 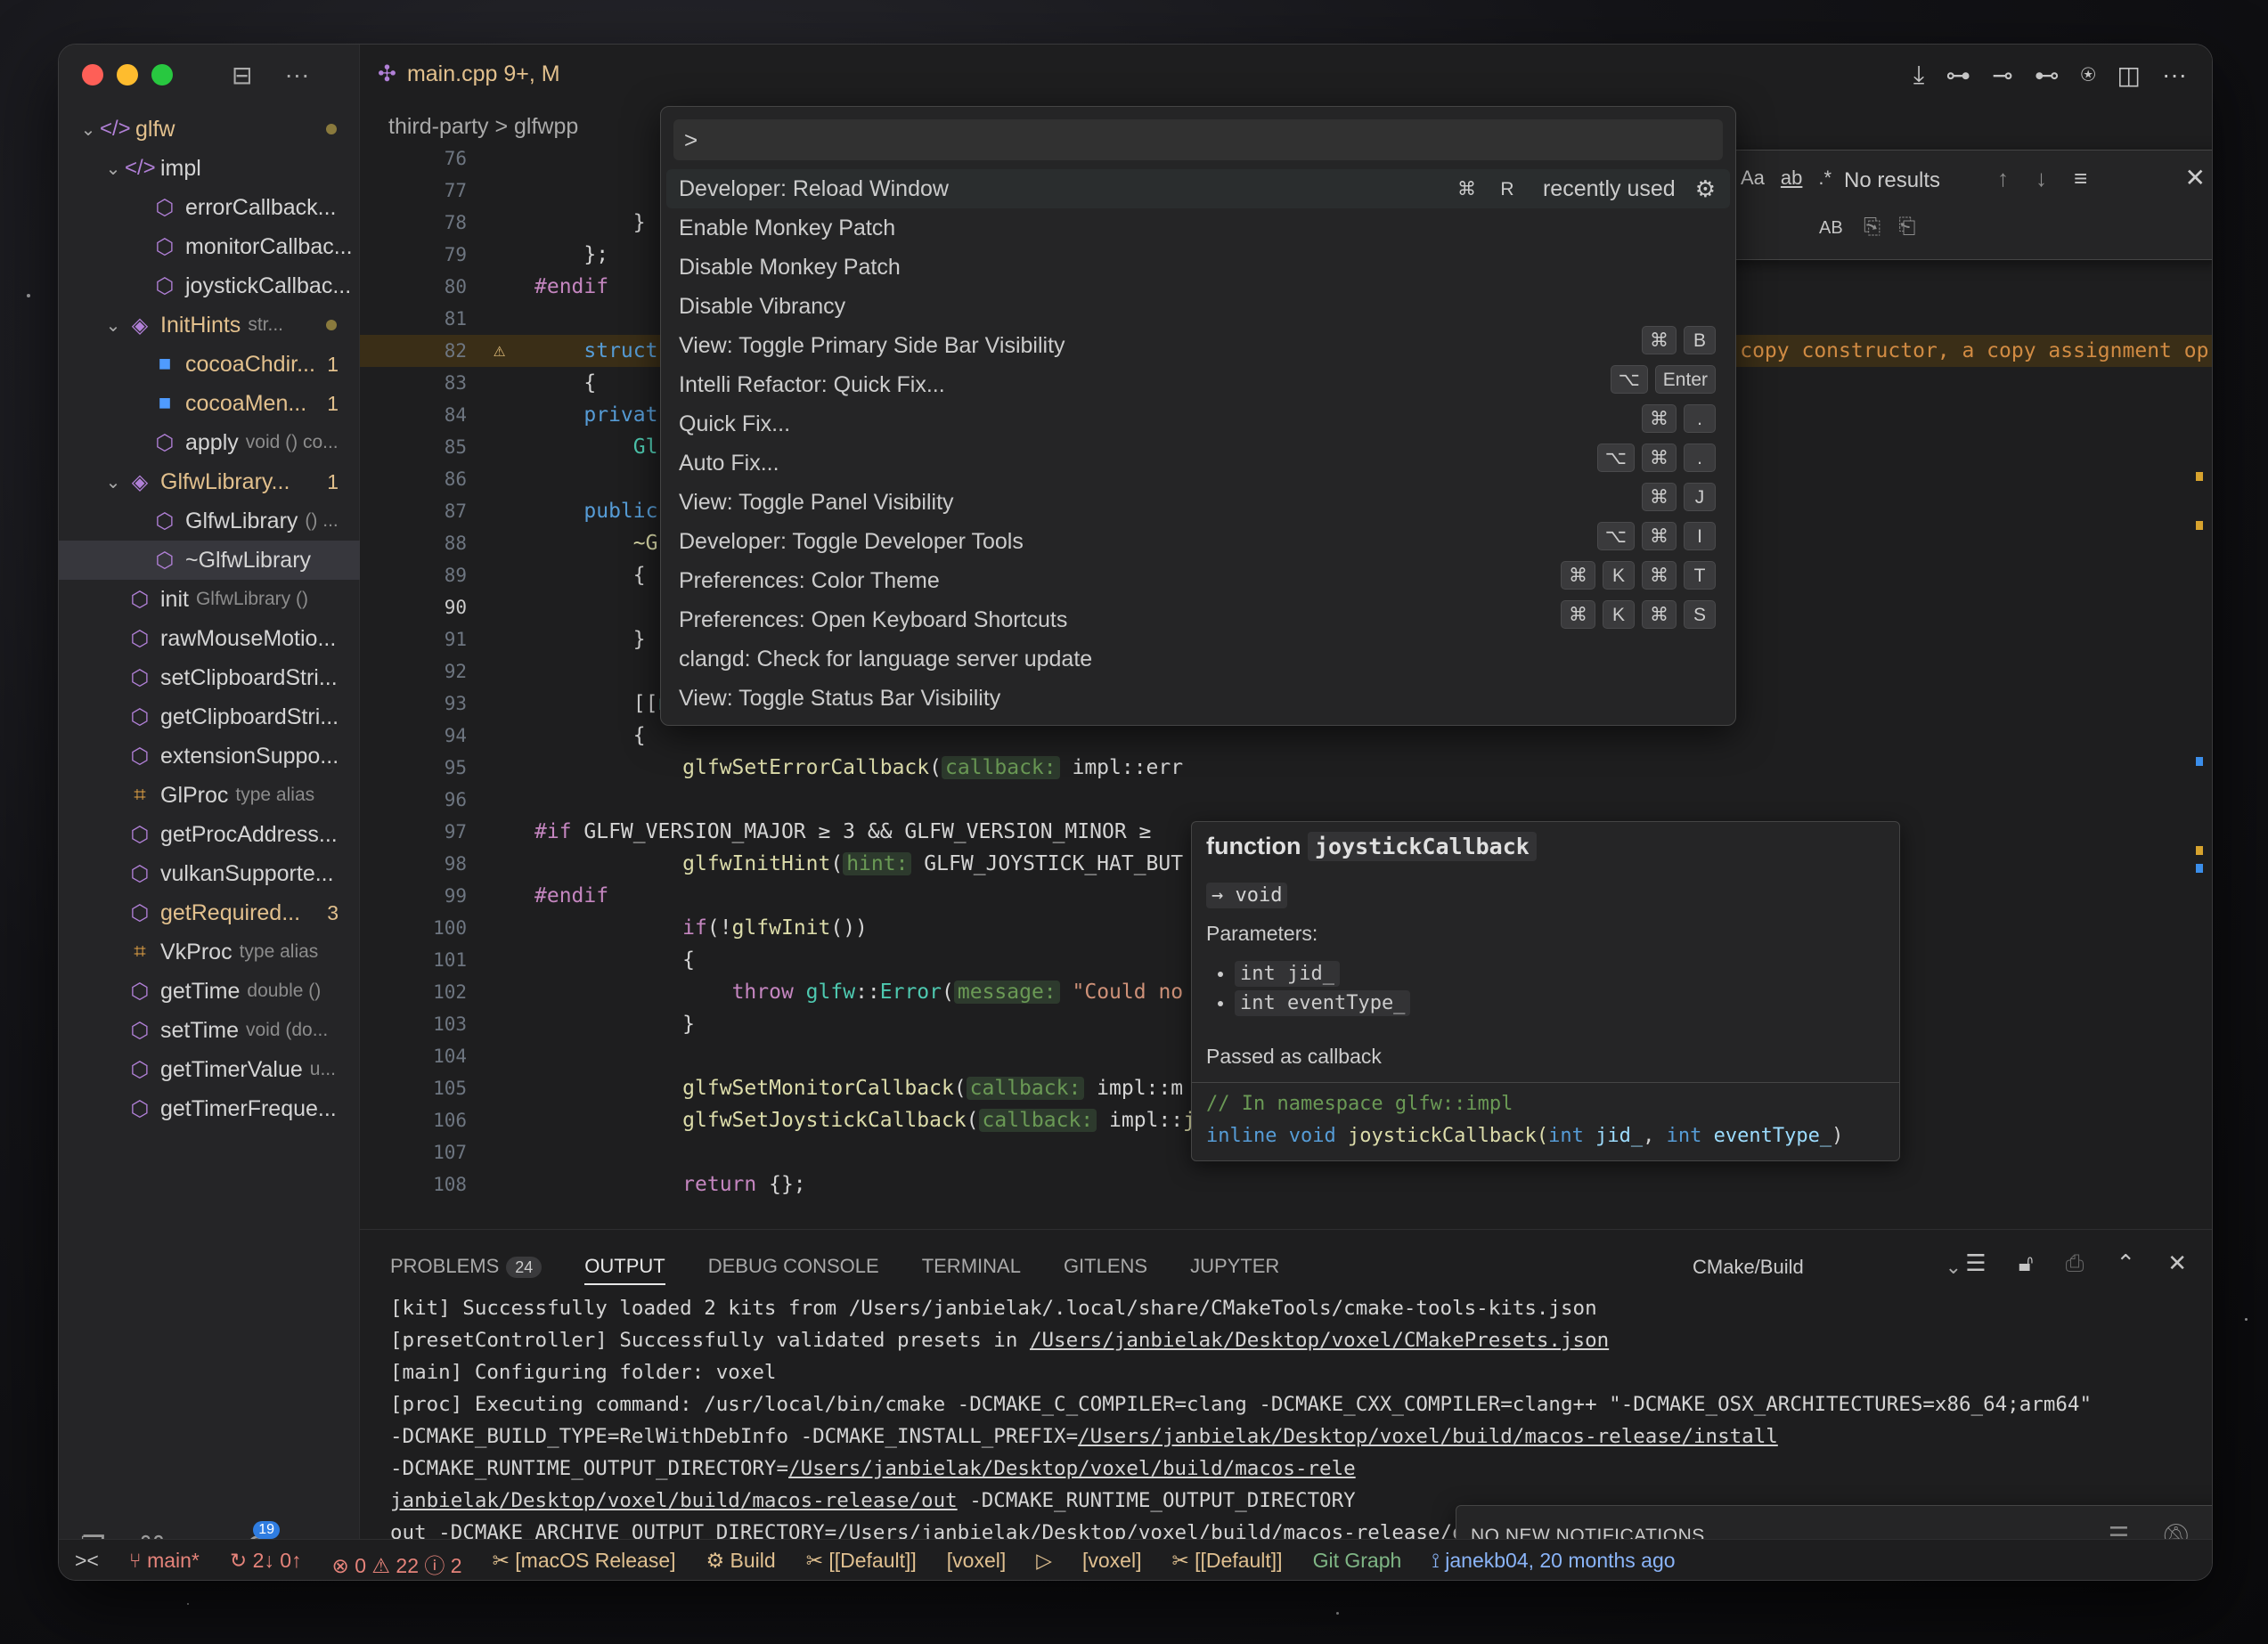 I want to click on outline-item: ⌄ </> impl, so click(x=209, y=168).